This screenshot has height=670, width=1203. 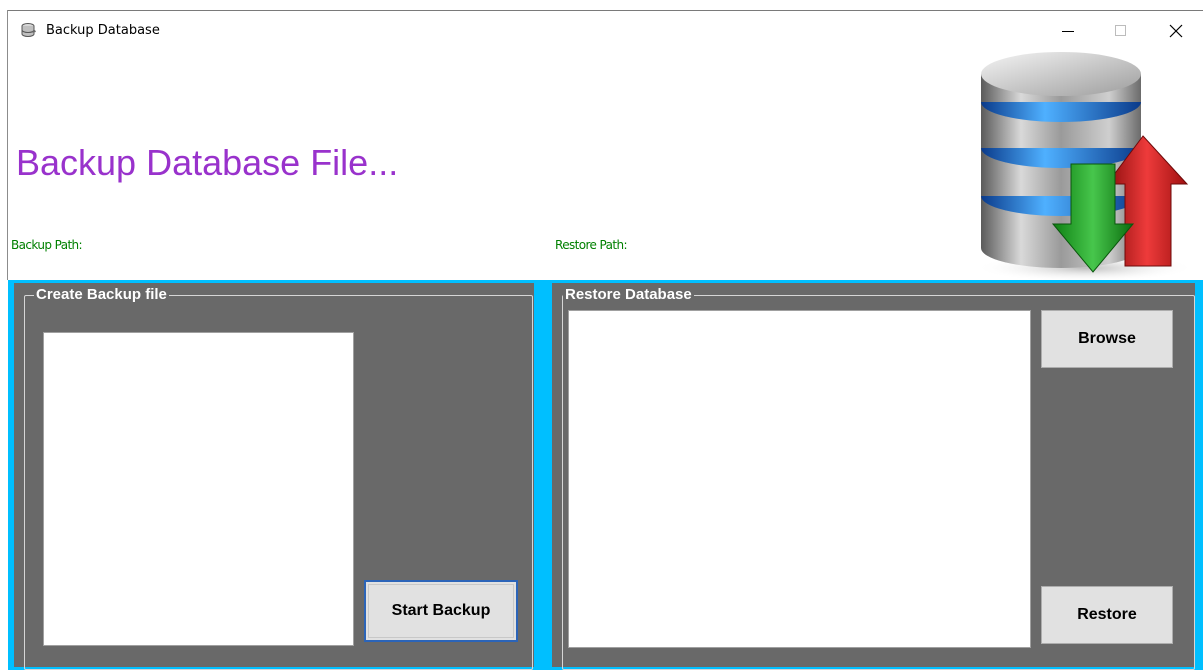 I want to click on restore-label: Restore, so click(x=1107, y=614).